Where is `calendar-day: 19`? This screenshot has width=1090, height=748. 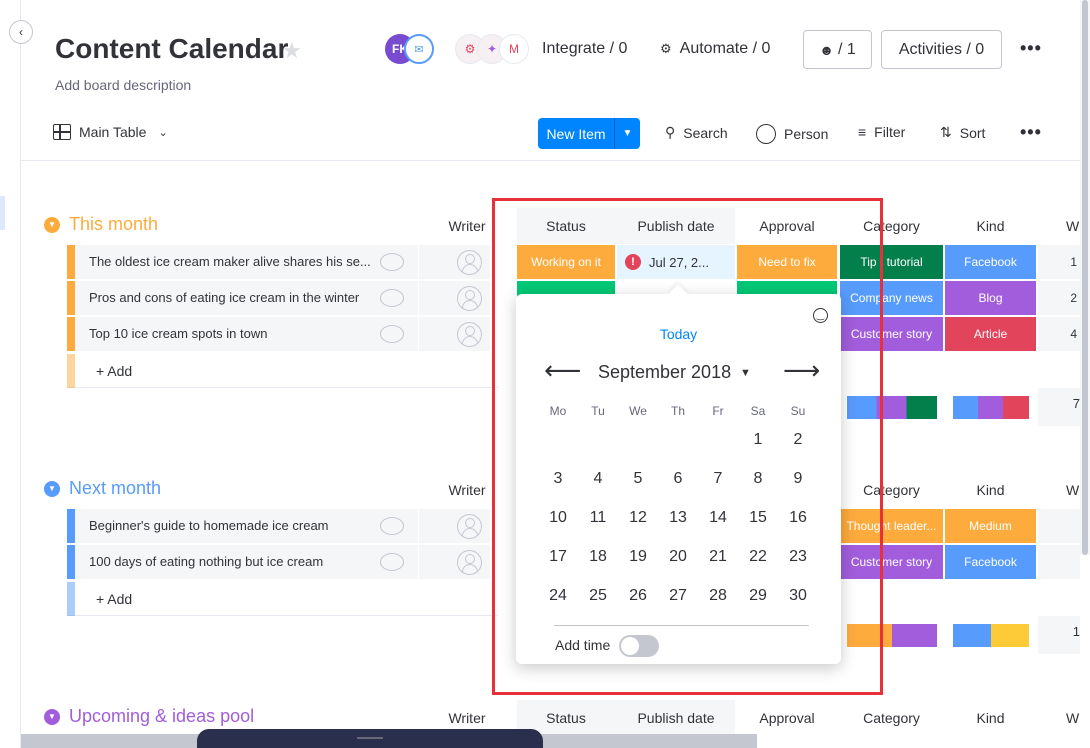 calendar-day: 19 is located at coordinates (638, 557).